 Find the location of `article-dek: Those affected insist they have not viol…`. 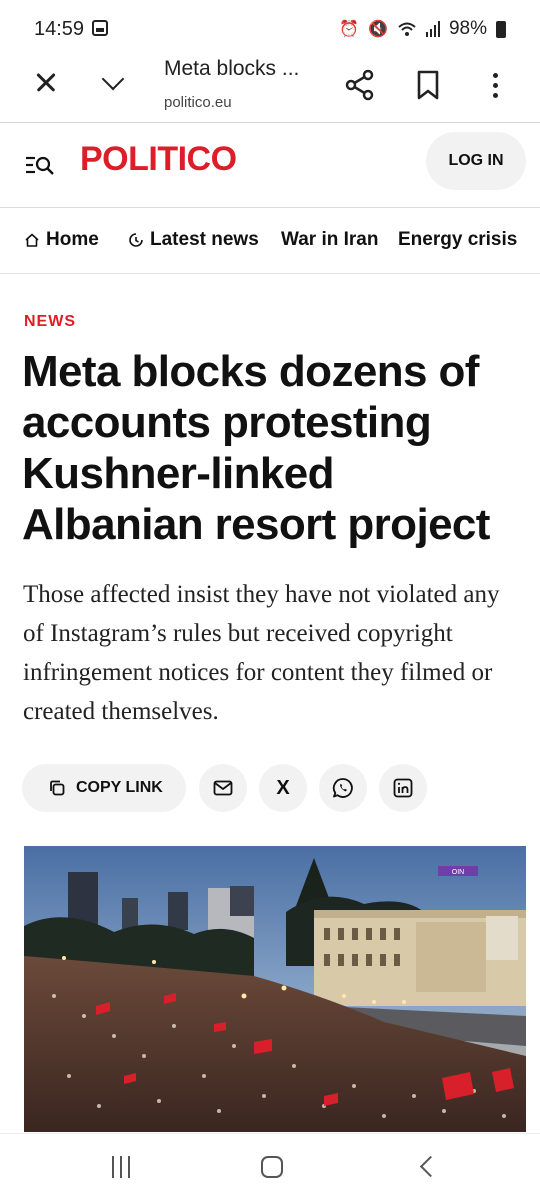

article-dek: Those affected insist they have not viol… is located at coordinates (261, 653).